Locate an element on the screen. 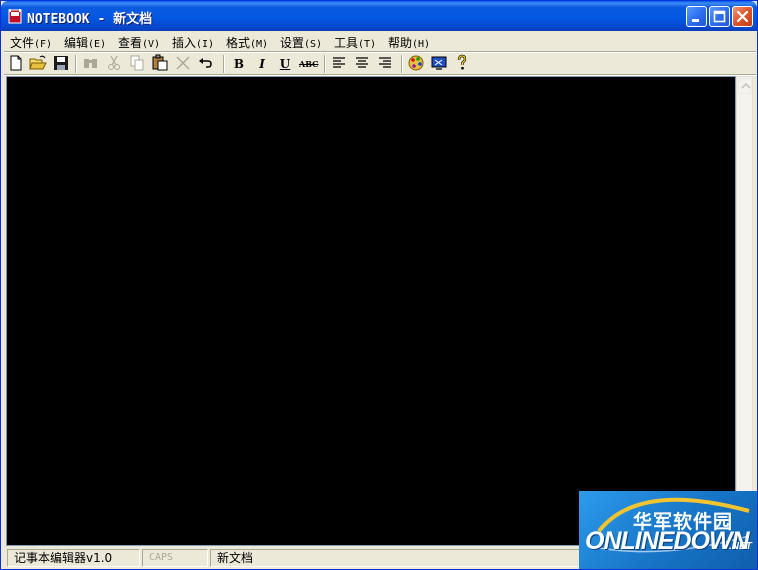 The image size is (758, 570). status-caps-indicator: CAPS is located at coordinates (175, 558).